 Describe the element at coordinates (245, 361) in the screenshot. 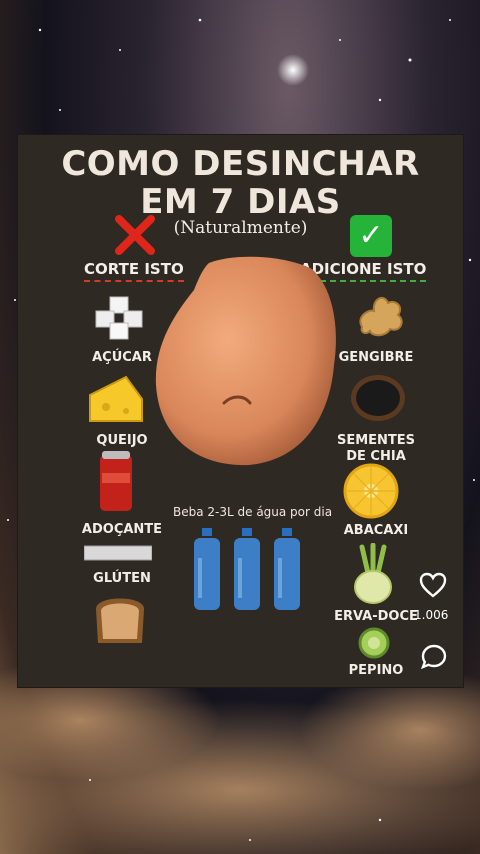

I see `belly-illustration` at that location.